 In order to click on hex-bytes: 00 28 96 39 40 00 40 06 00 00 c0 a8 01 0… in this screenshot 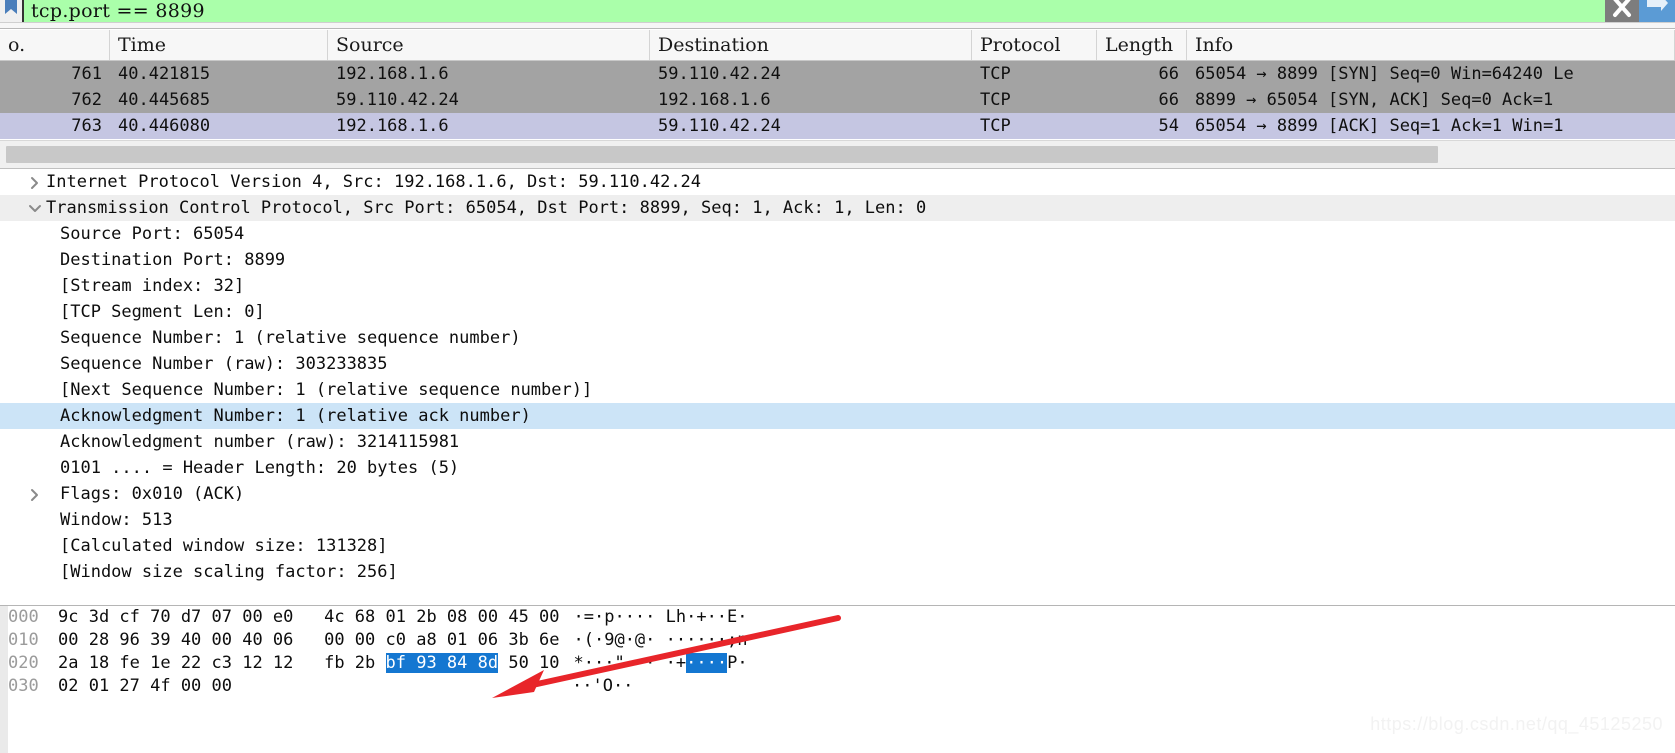, I will do `click(309, 640)`.